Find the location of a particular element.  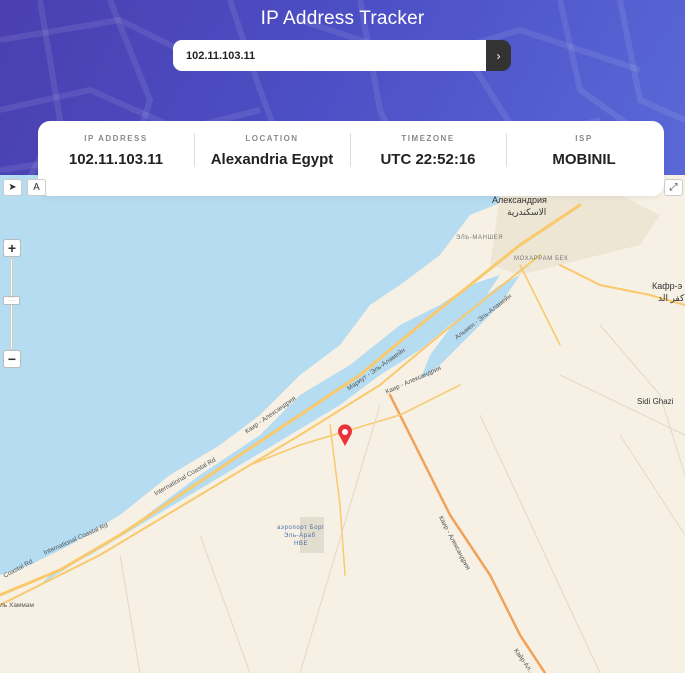

map-pin-icon is located at coordinates (345, 435).